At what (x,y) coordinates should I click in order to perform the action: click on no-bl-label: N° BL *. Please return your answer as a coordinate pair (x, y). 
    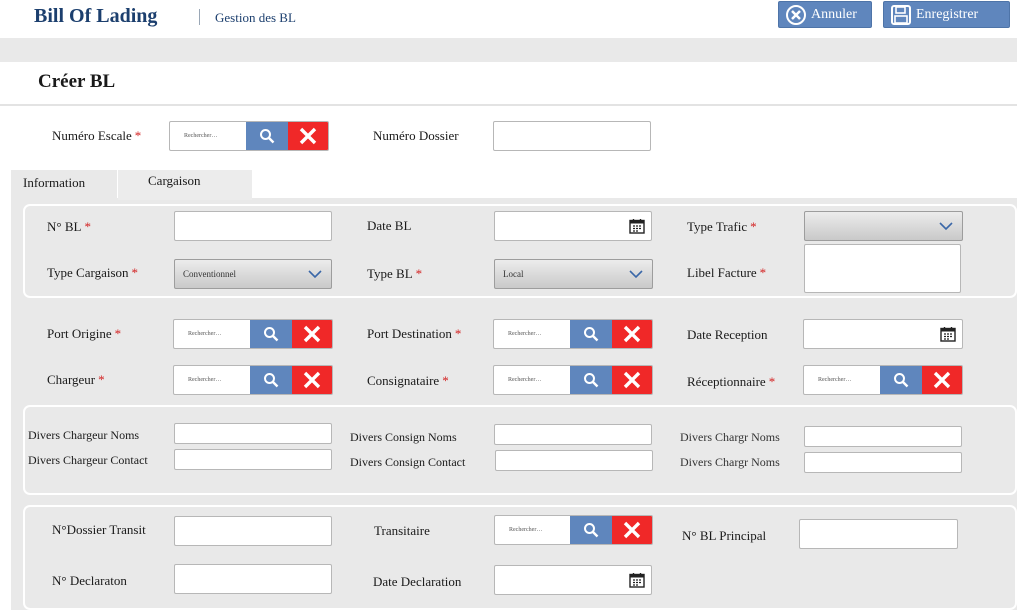
    Looking at the image, I should click on (69, 226).